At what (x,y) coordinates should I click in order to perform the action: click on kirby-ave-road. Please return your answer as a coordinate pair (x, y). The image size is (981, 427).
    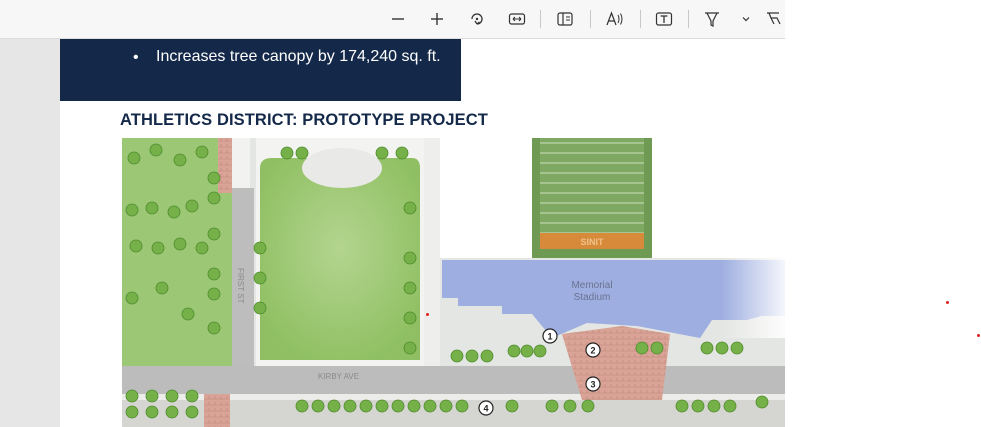
    Looking at the image, I should click on (453, 380).